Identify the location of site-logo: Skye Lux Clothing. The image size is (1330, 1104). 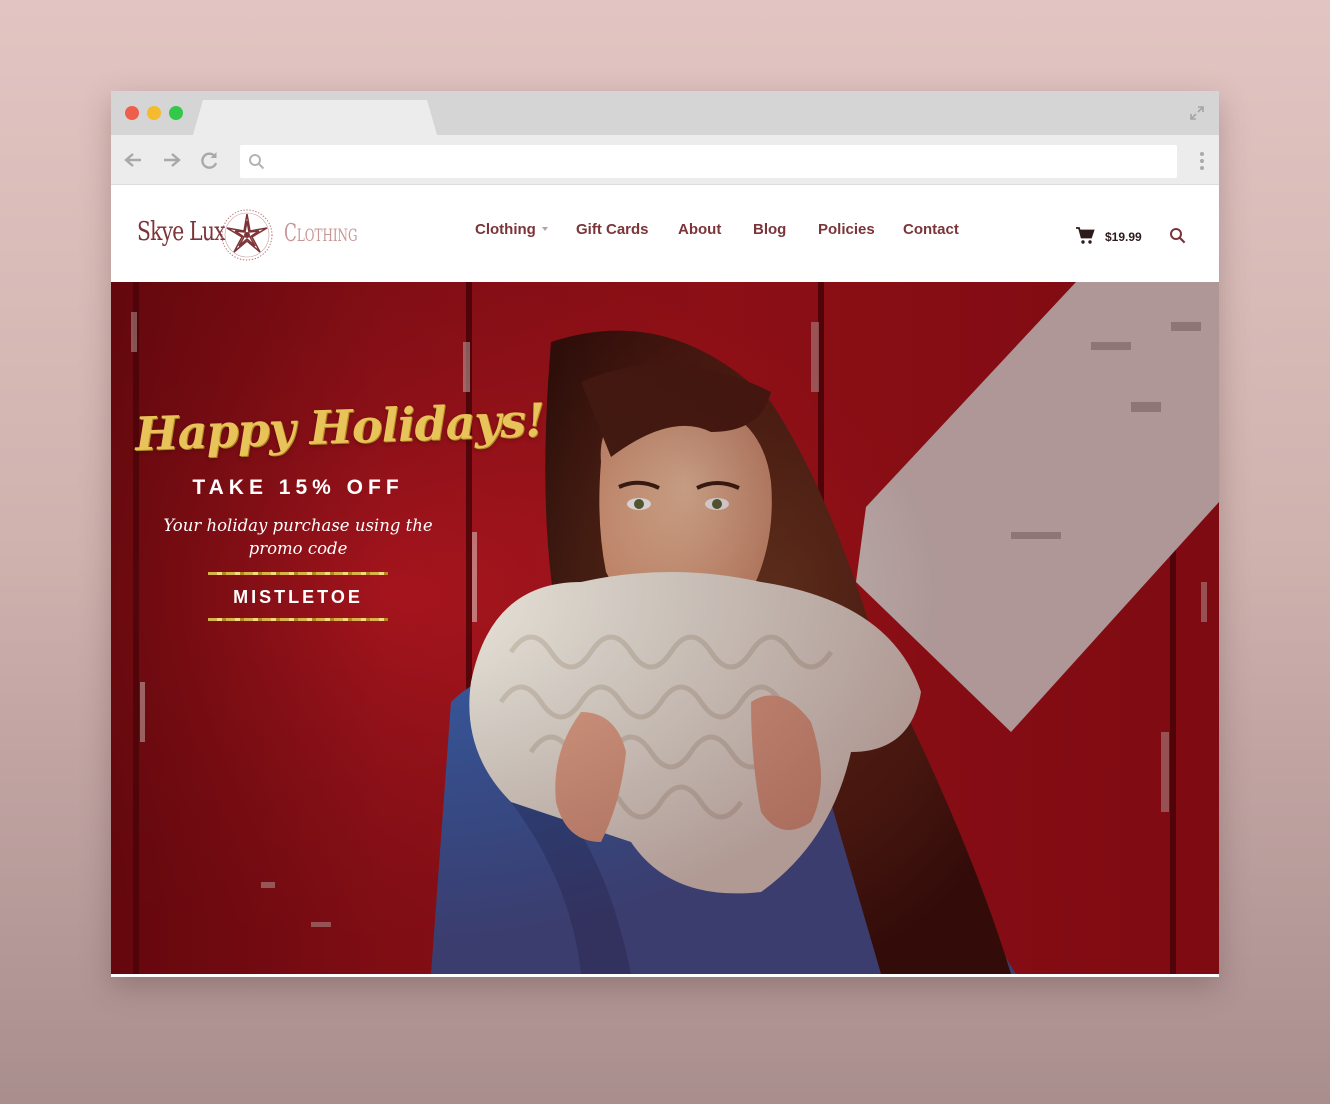
(252, 235).